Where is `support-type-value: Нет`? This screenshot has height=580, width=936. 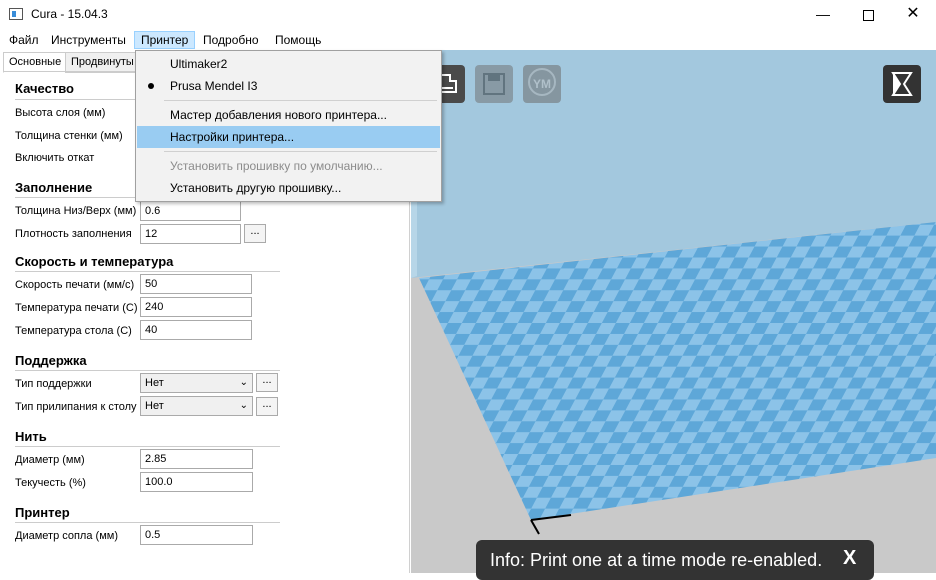
support-type-value: Нет is located at coordinates (154, 383).